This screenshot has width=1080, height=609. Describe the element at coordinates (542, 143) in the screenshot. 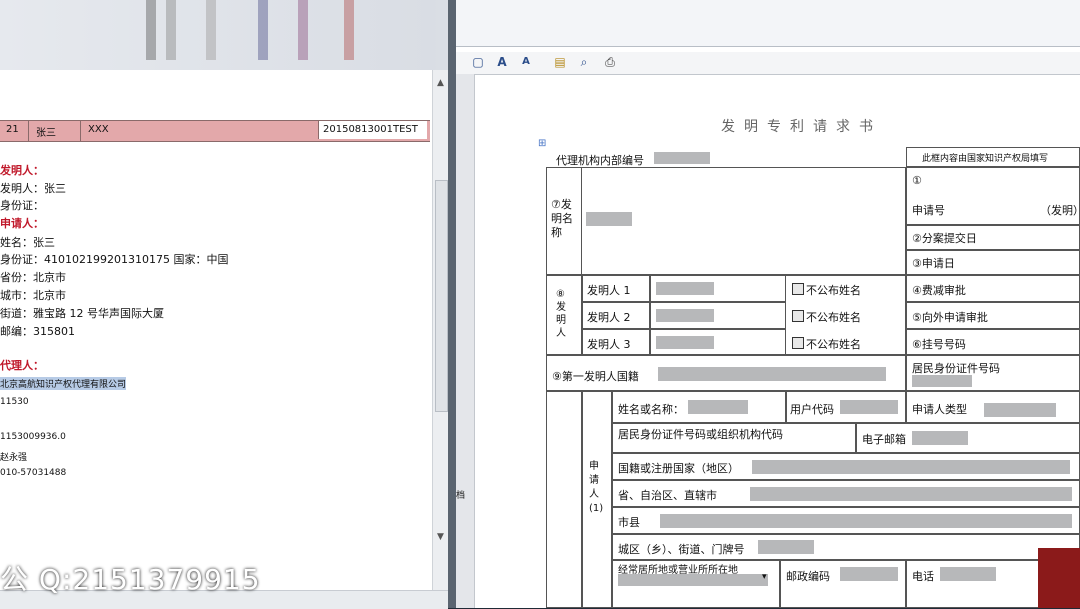

I see `expand-icon: ⊞` at that location.